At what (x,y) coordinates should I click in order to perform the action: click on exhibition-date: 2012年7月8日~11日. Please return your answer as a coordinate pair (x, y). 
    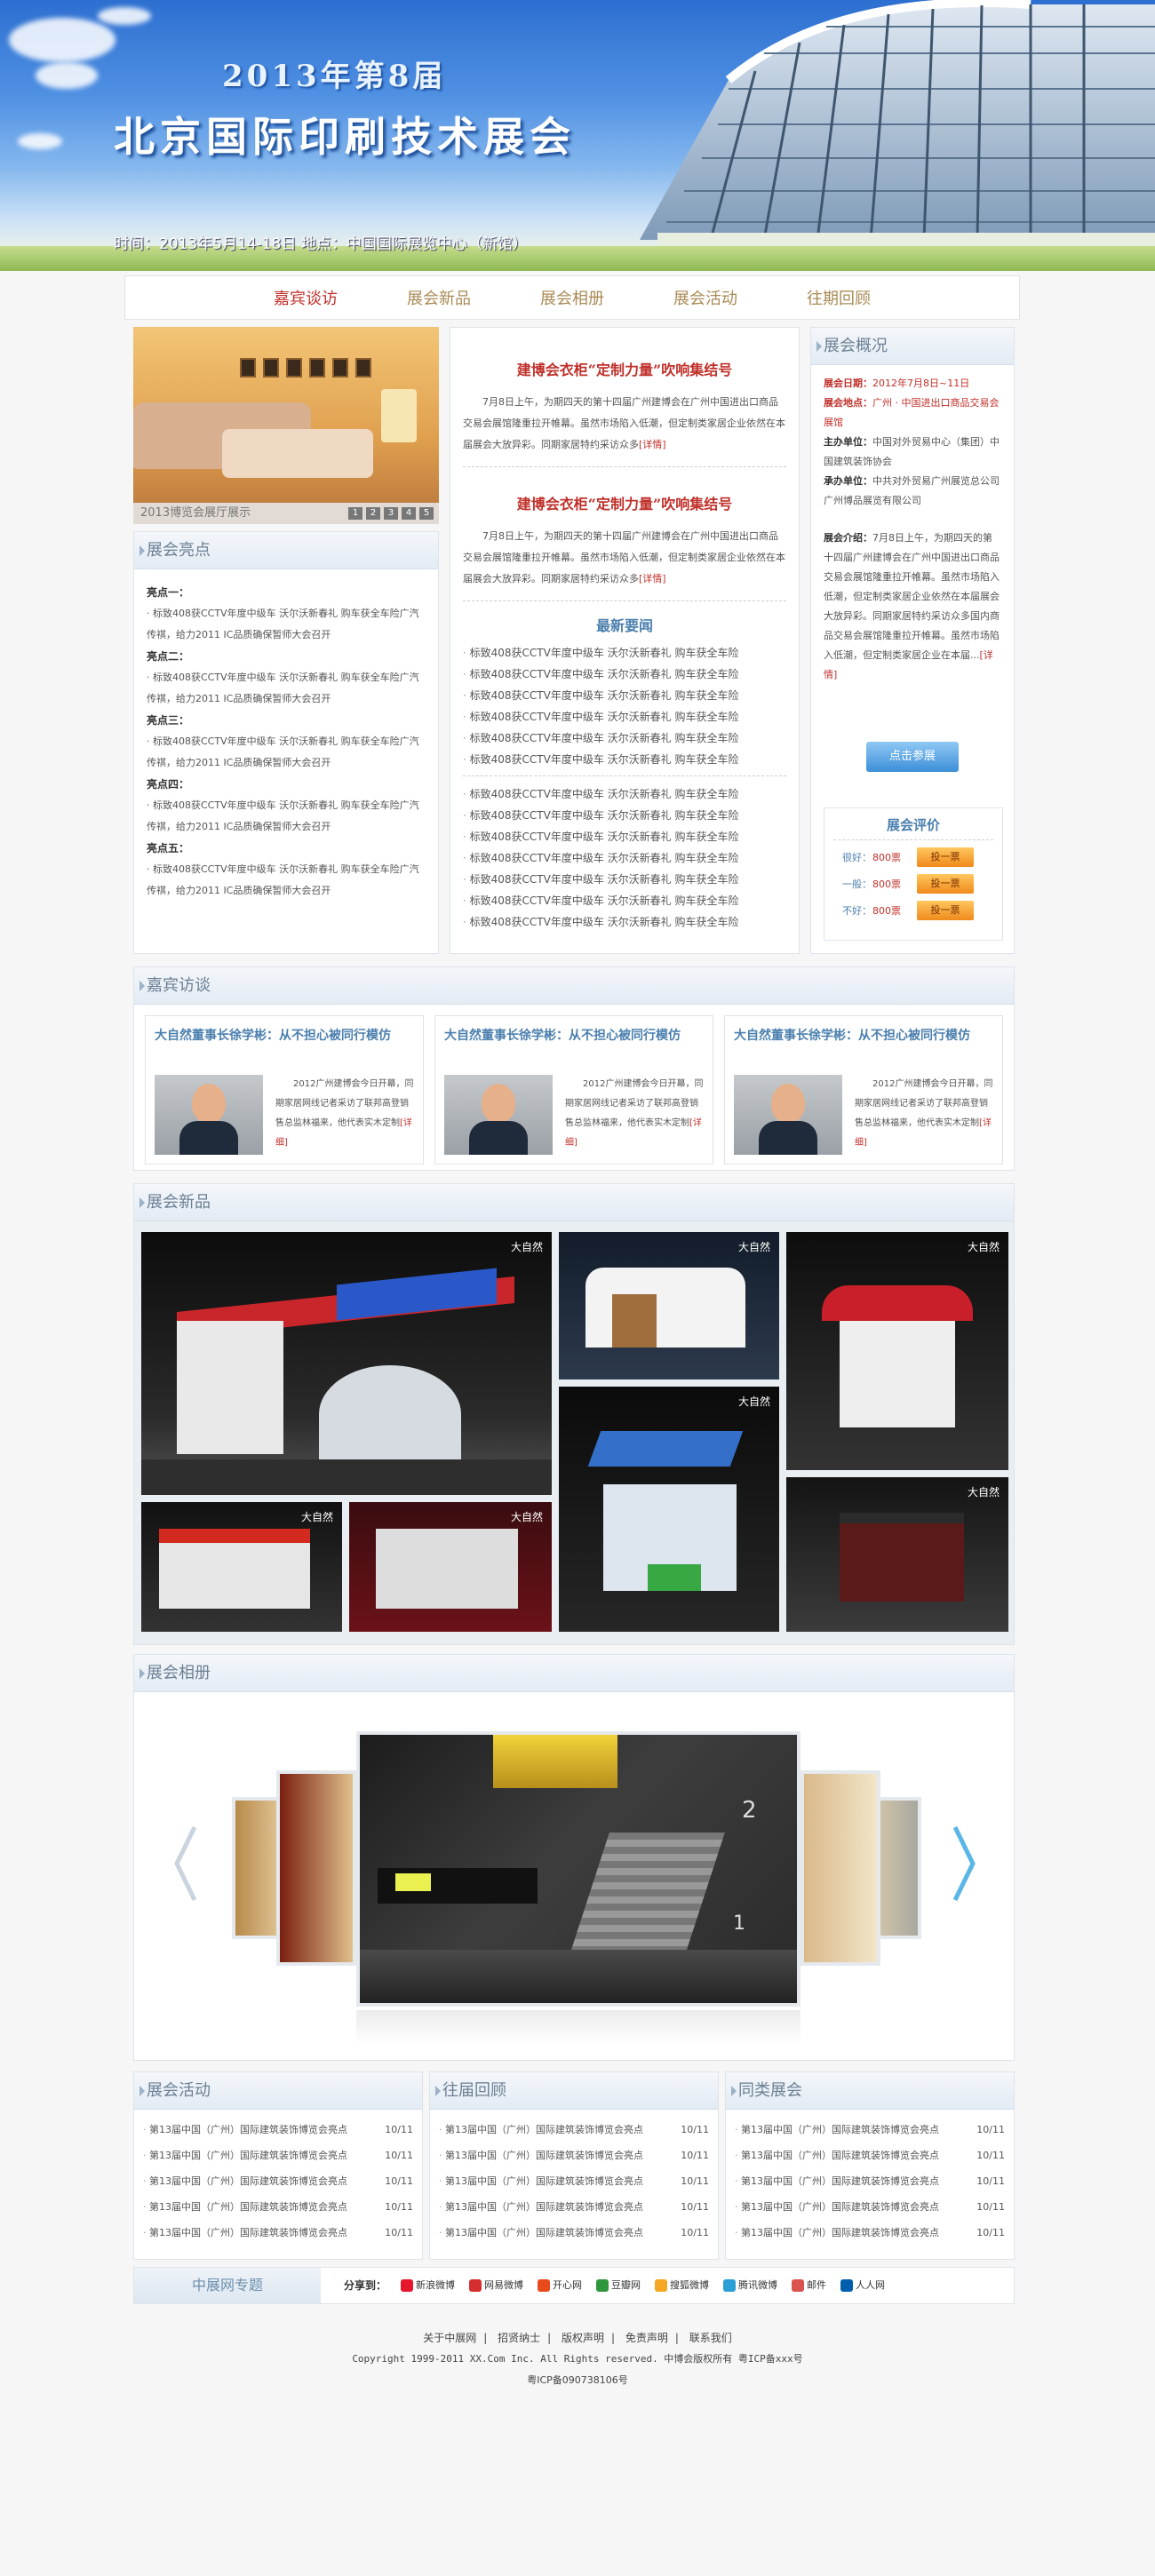
    Looking at the image, I should click on (921, 383).